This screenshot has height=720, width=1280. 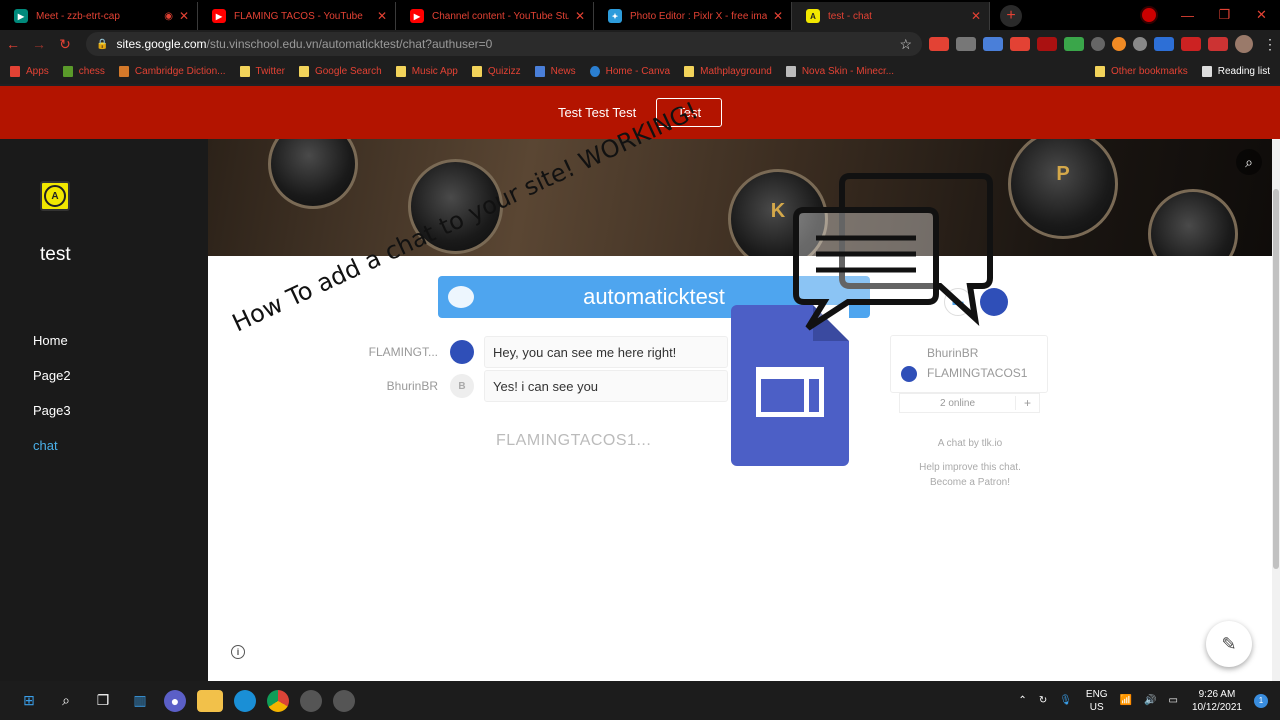 I want to click on sync-icon: ↻, so click(x=1043, y=700).